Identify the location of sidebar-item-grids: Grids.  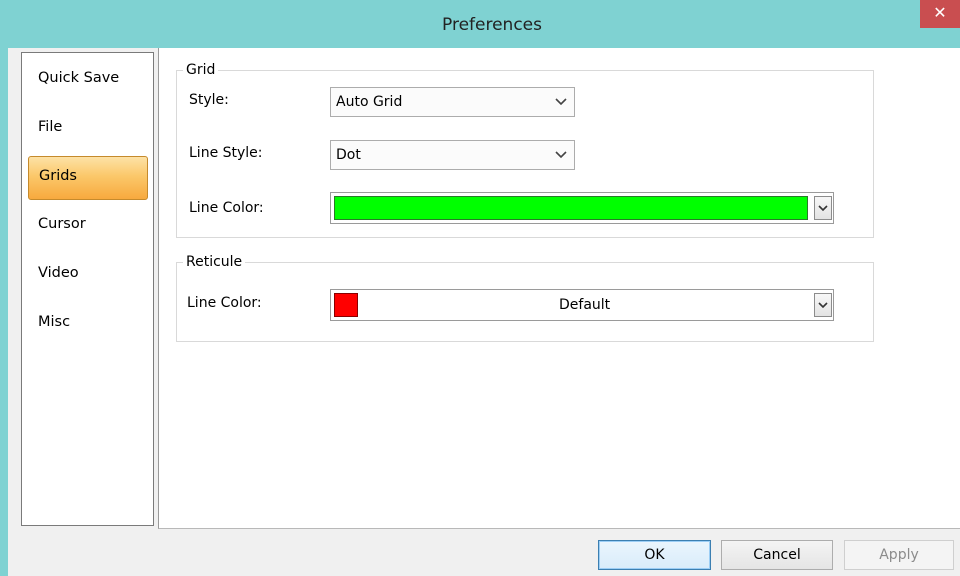
(88, 178).